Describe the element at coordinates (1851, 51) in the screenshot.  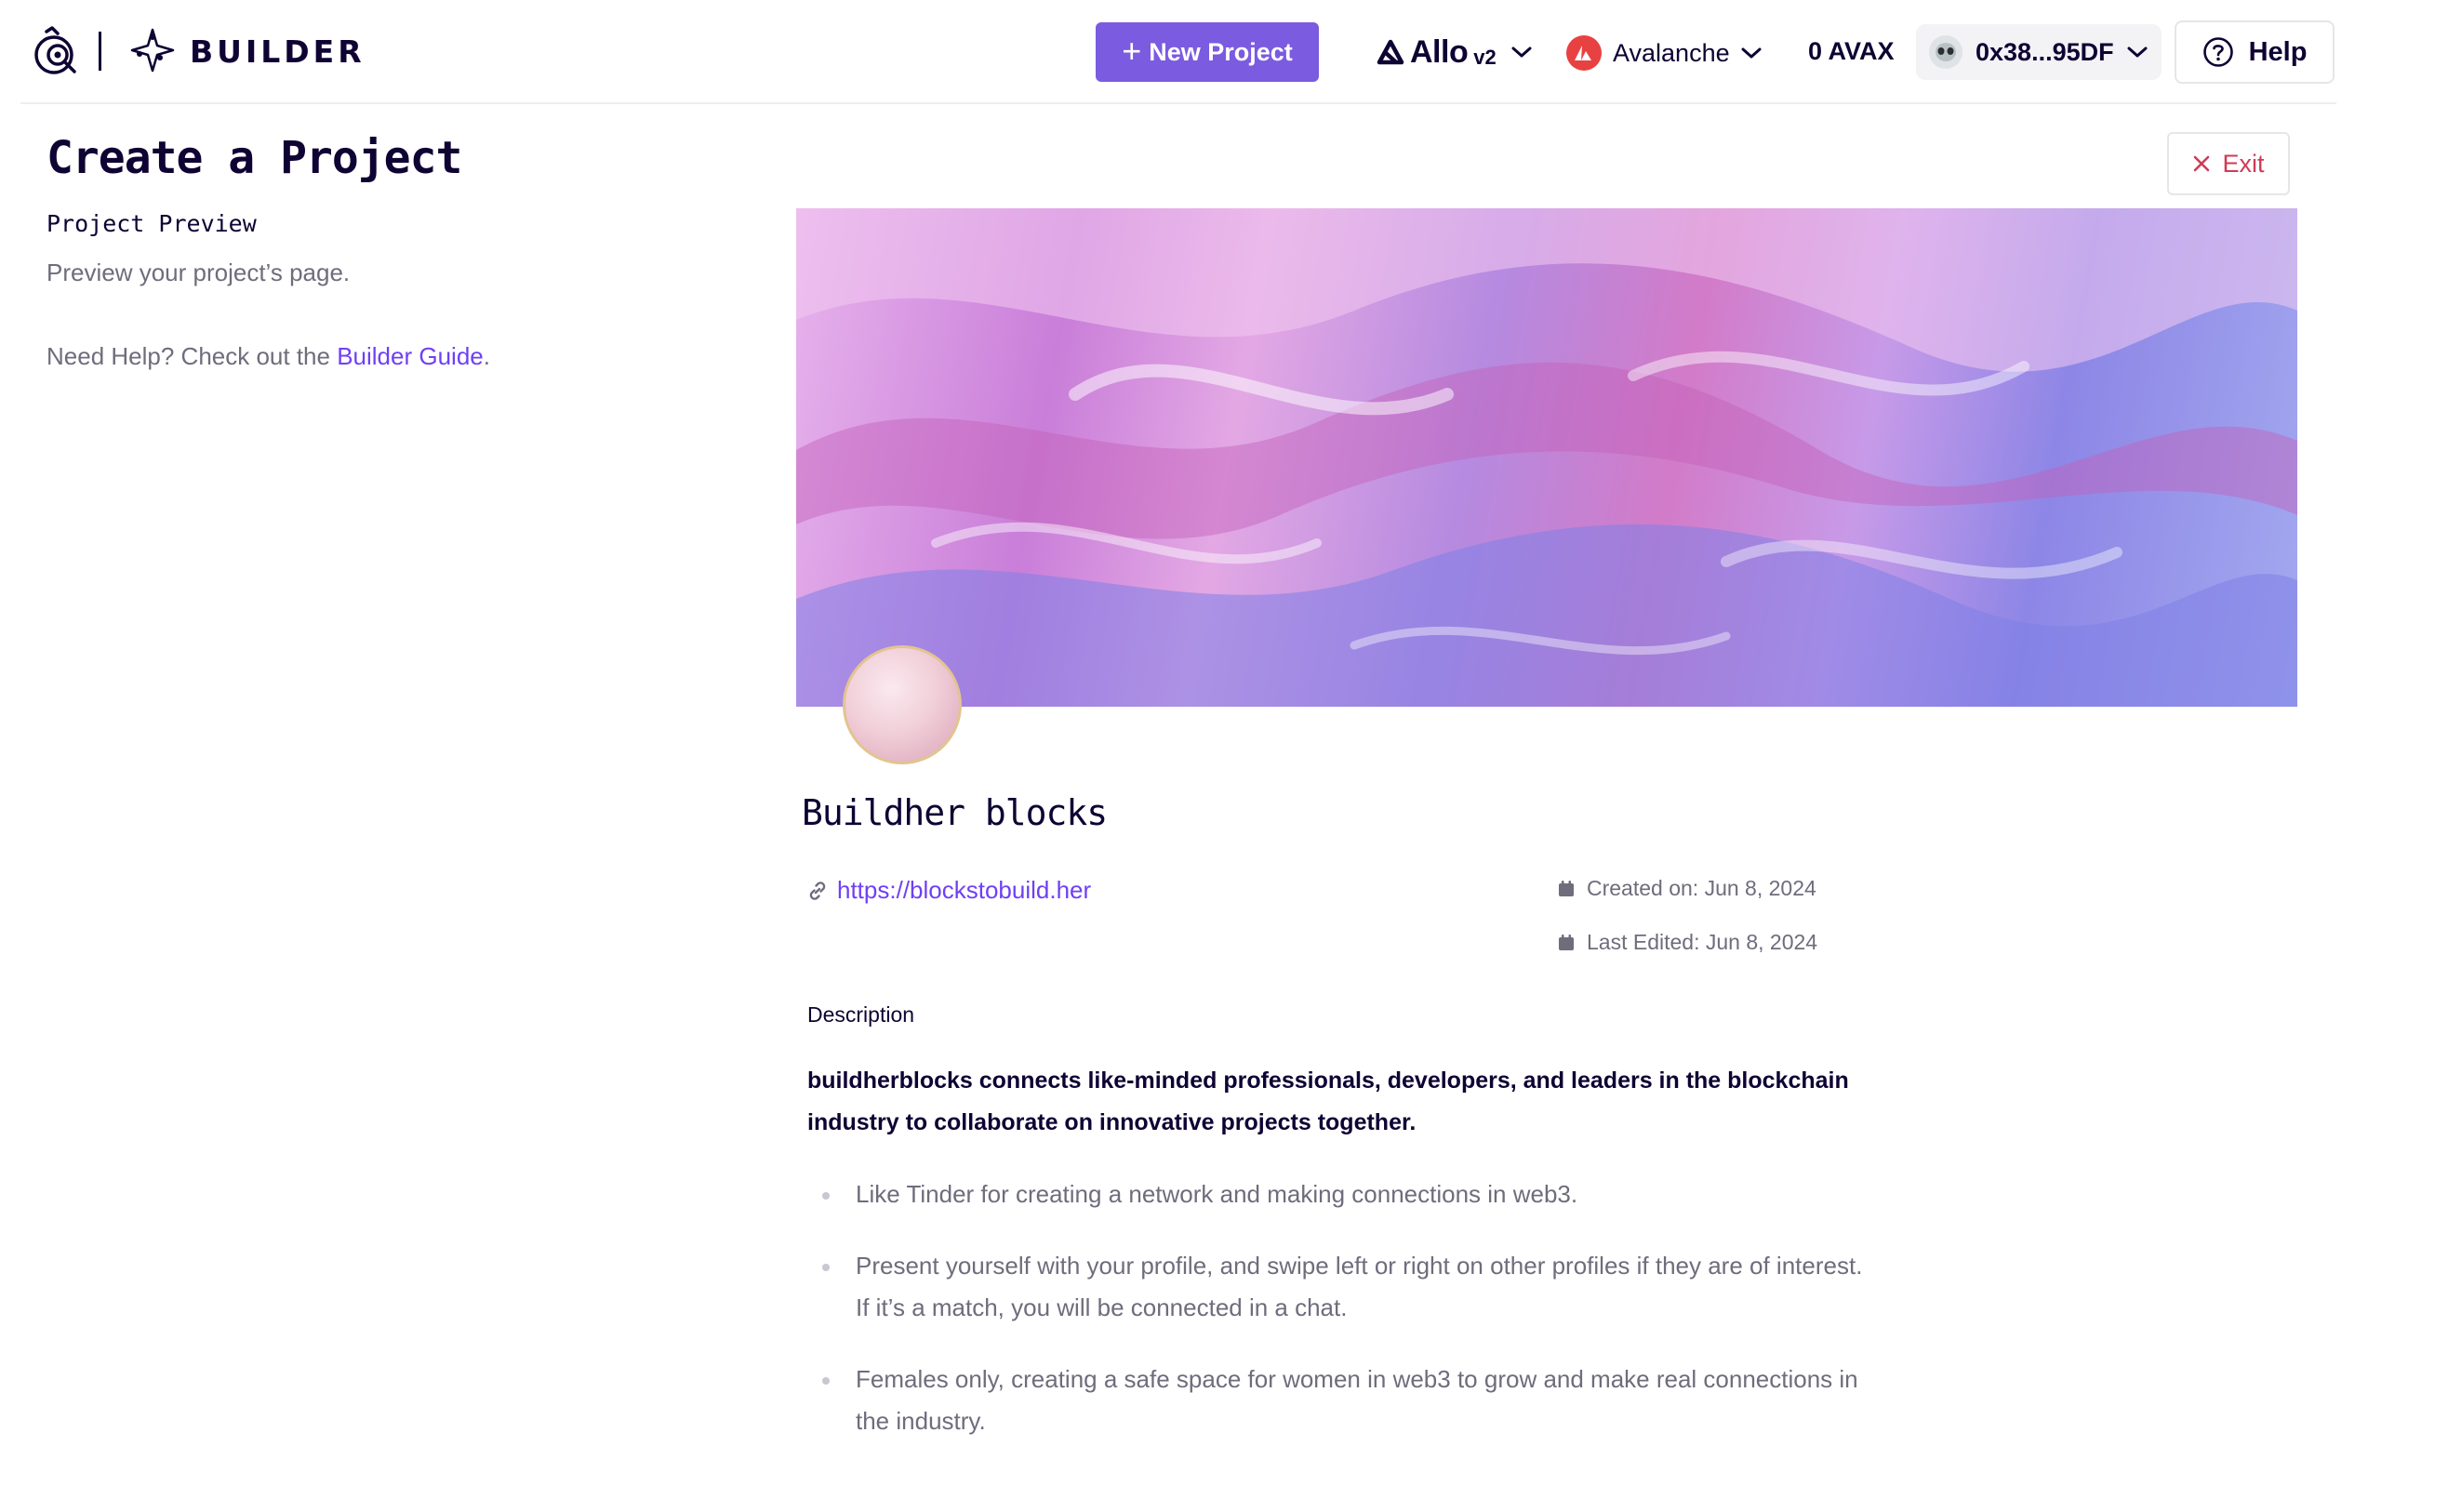
I see `wallet-balance: 0 AVAX` at that location.